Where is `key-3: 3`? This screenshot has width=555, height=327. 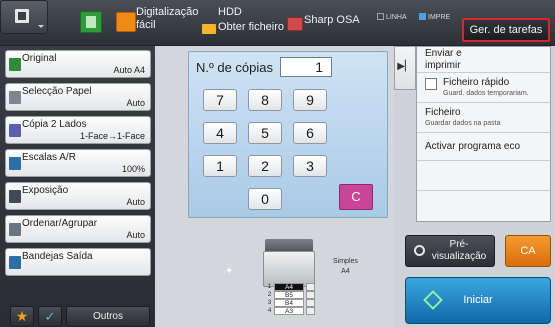 key-3: 3 is located at coordinates (310, 166).